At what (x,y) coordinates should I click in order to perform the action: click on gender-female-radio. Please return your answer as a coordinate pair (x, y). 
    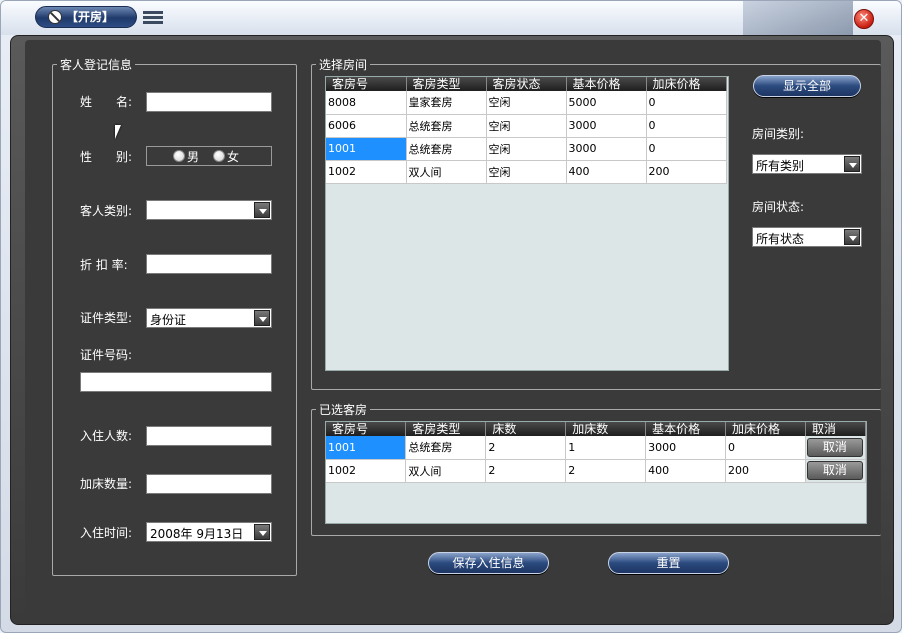
    Looking at the image, I should click on (219, 156).